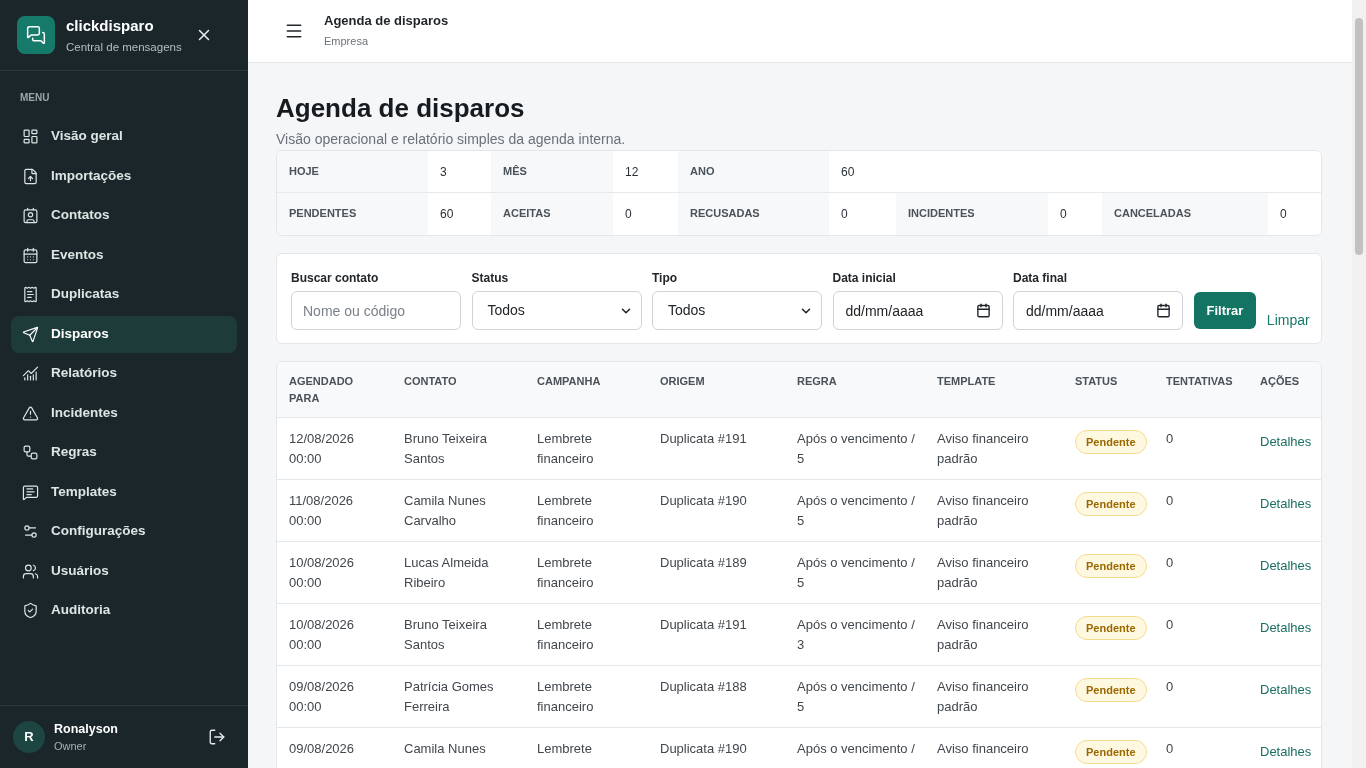 Image resolution: width=1366 pixels, height=768 pixels. I want to click on table-cell-text: Lembrete, so click(564, 749).